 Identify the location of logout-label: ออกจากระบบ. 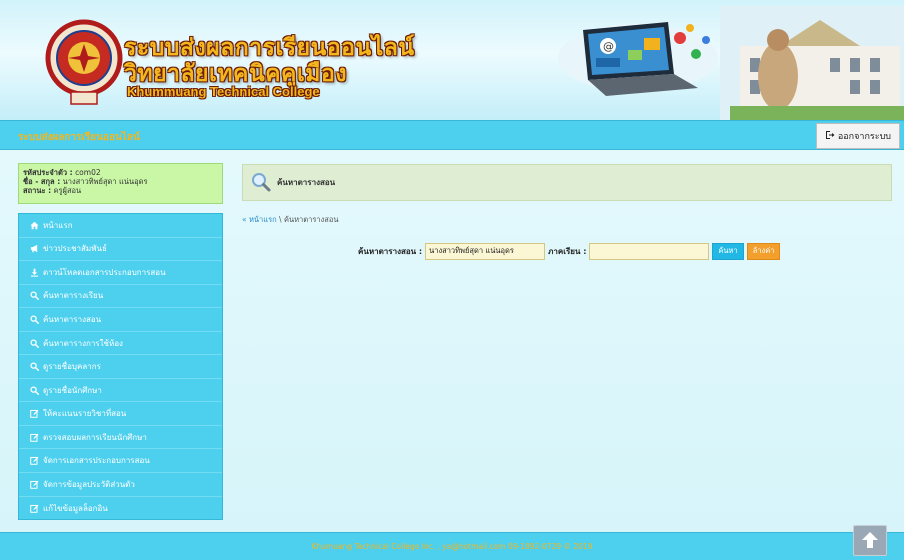
(864, 137).